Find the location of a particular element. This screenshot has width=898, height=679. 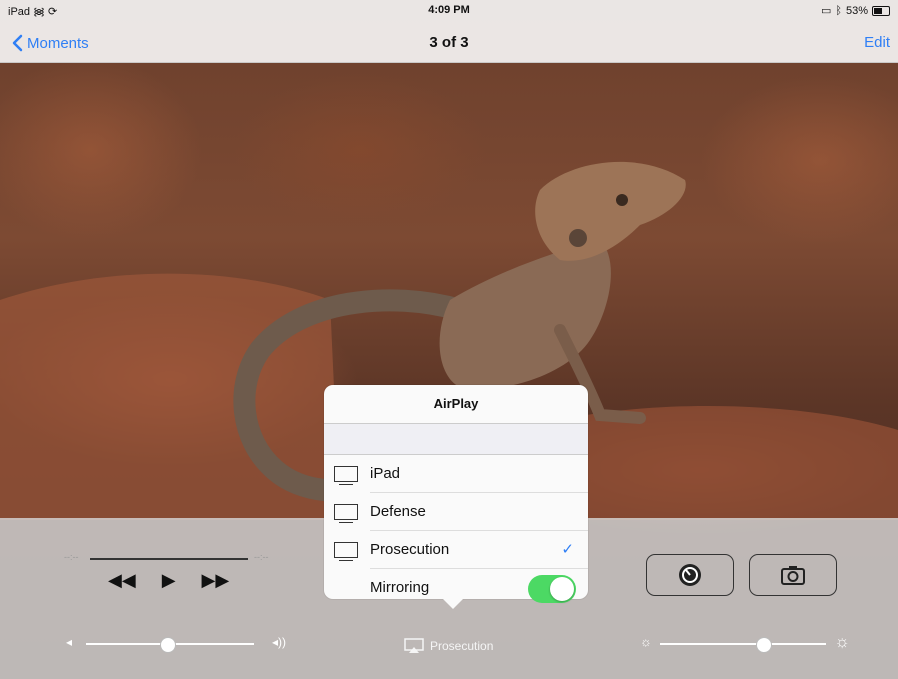

progress-track is located at coordinates (169, 559).